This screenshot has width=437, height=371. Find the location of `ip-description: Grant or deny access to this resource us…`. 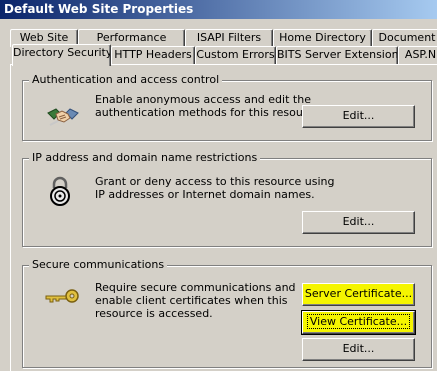

ip-description: Grant or deny access to this resource us… is located at coordinates (215, 188).